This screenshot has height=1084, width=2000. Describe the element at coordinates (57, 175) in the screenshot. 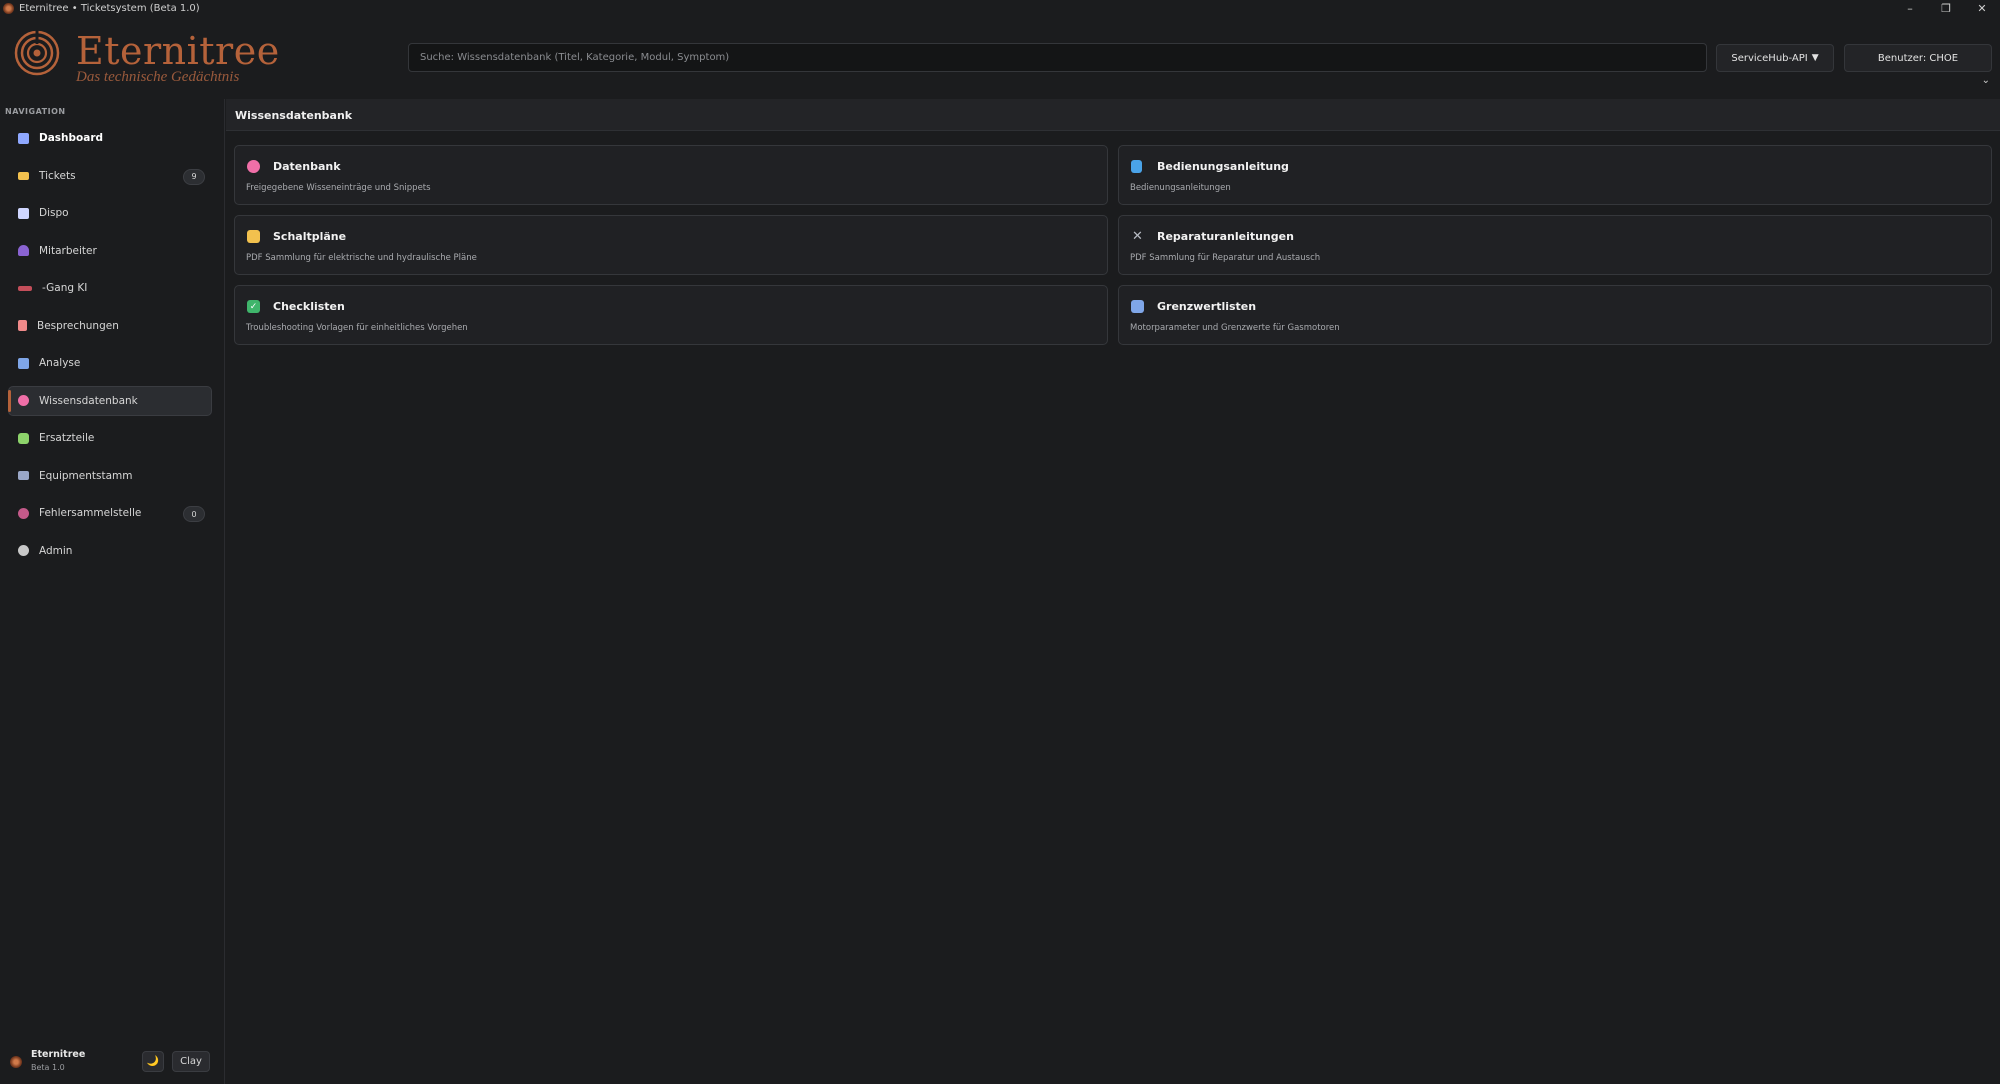

I see `sidebar-item-label: Tickets` at that location.